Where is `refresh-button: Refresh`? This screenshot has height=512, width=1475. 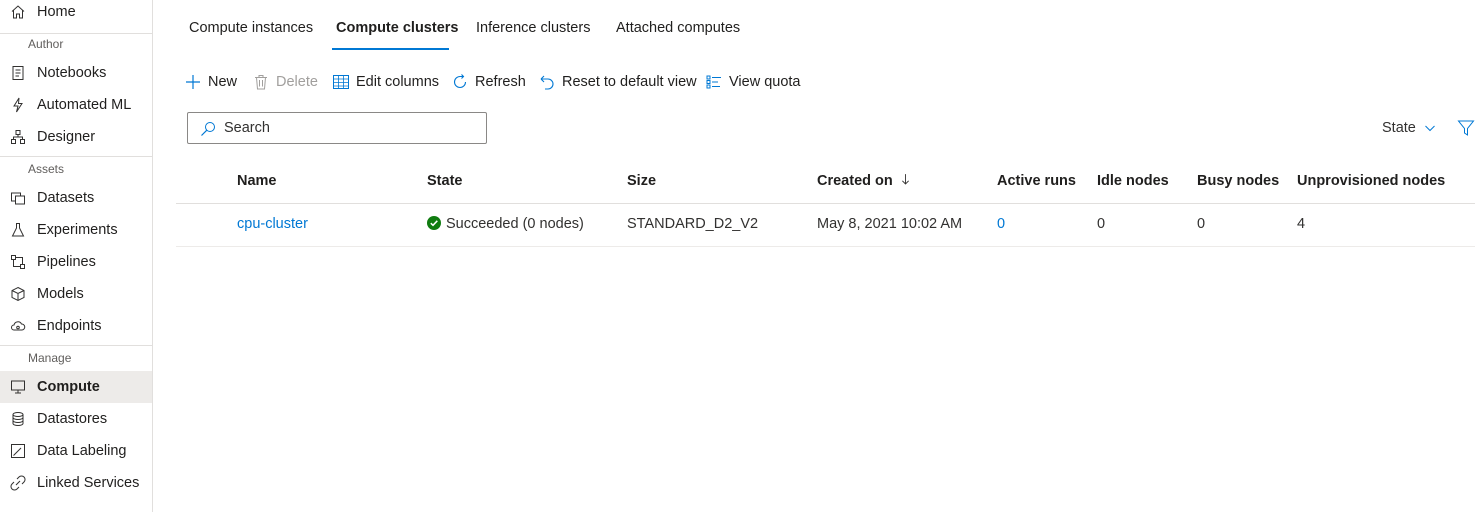
refresh-button: Refresh is located at coordinates (488, 82).